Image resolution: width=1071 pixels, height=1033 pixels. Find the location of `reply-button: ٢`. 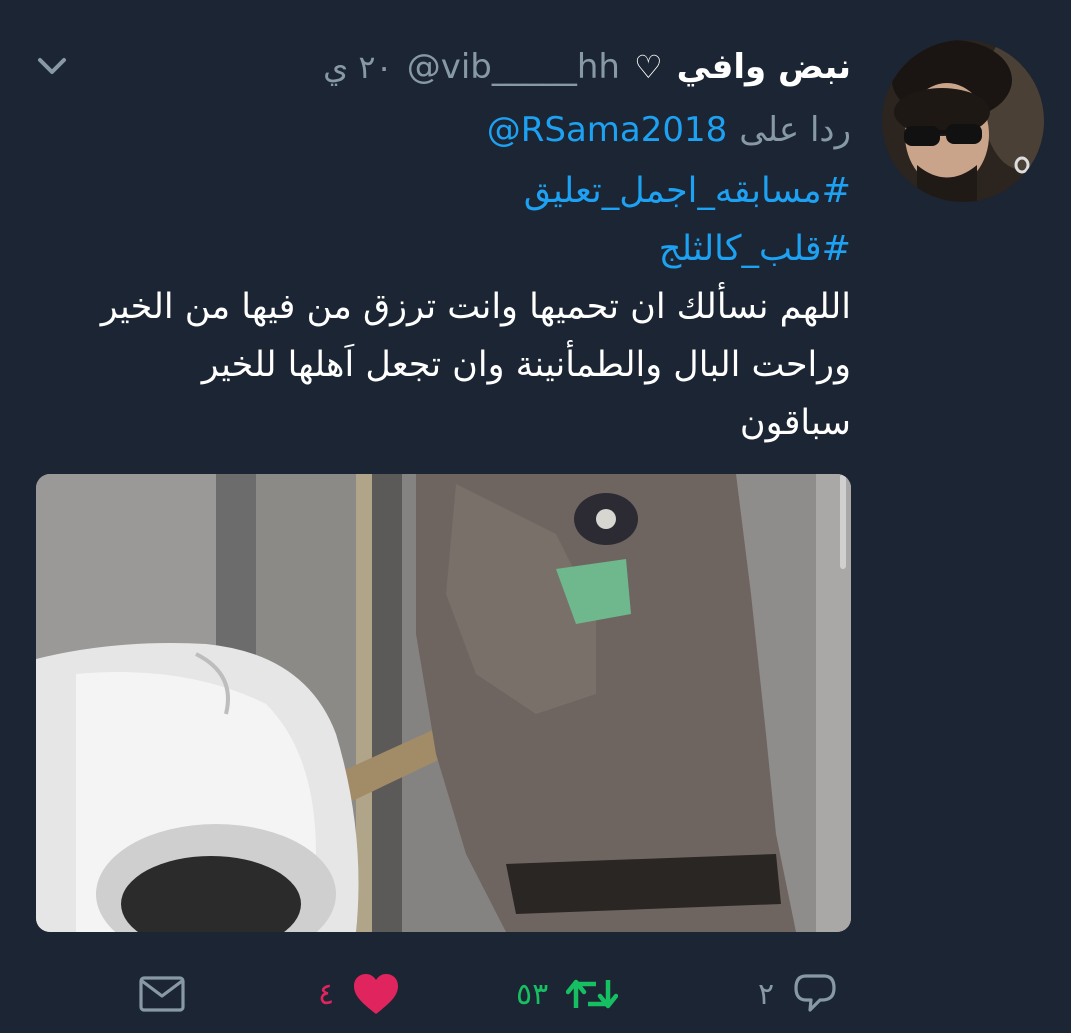

reply-button: ٢ is located at coordinates (798, 994).